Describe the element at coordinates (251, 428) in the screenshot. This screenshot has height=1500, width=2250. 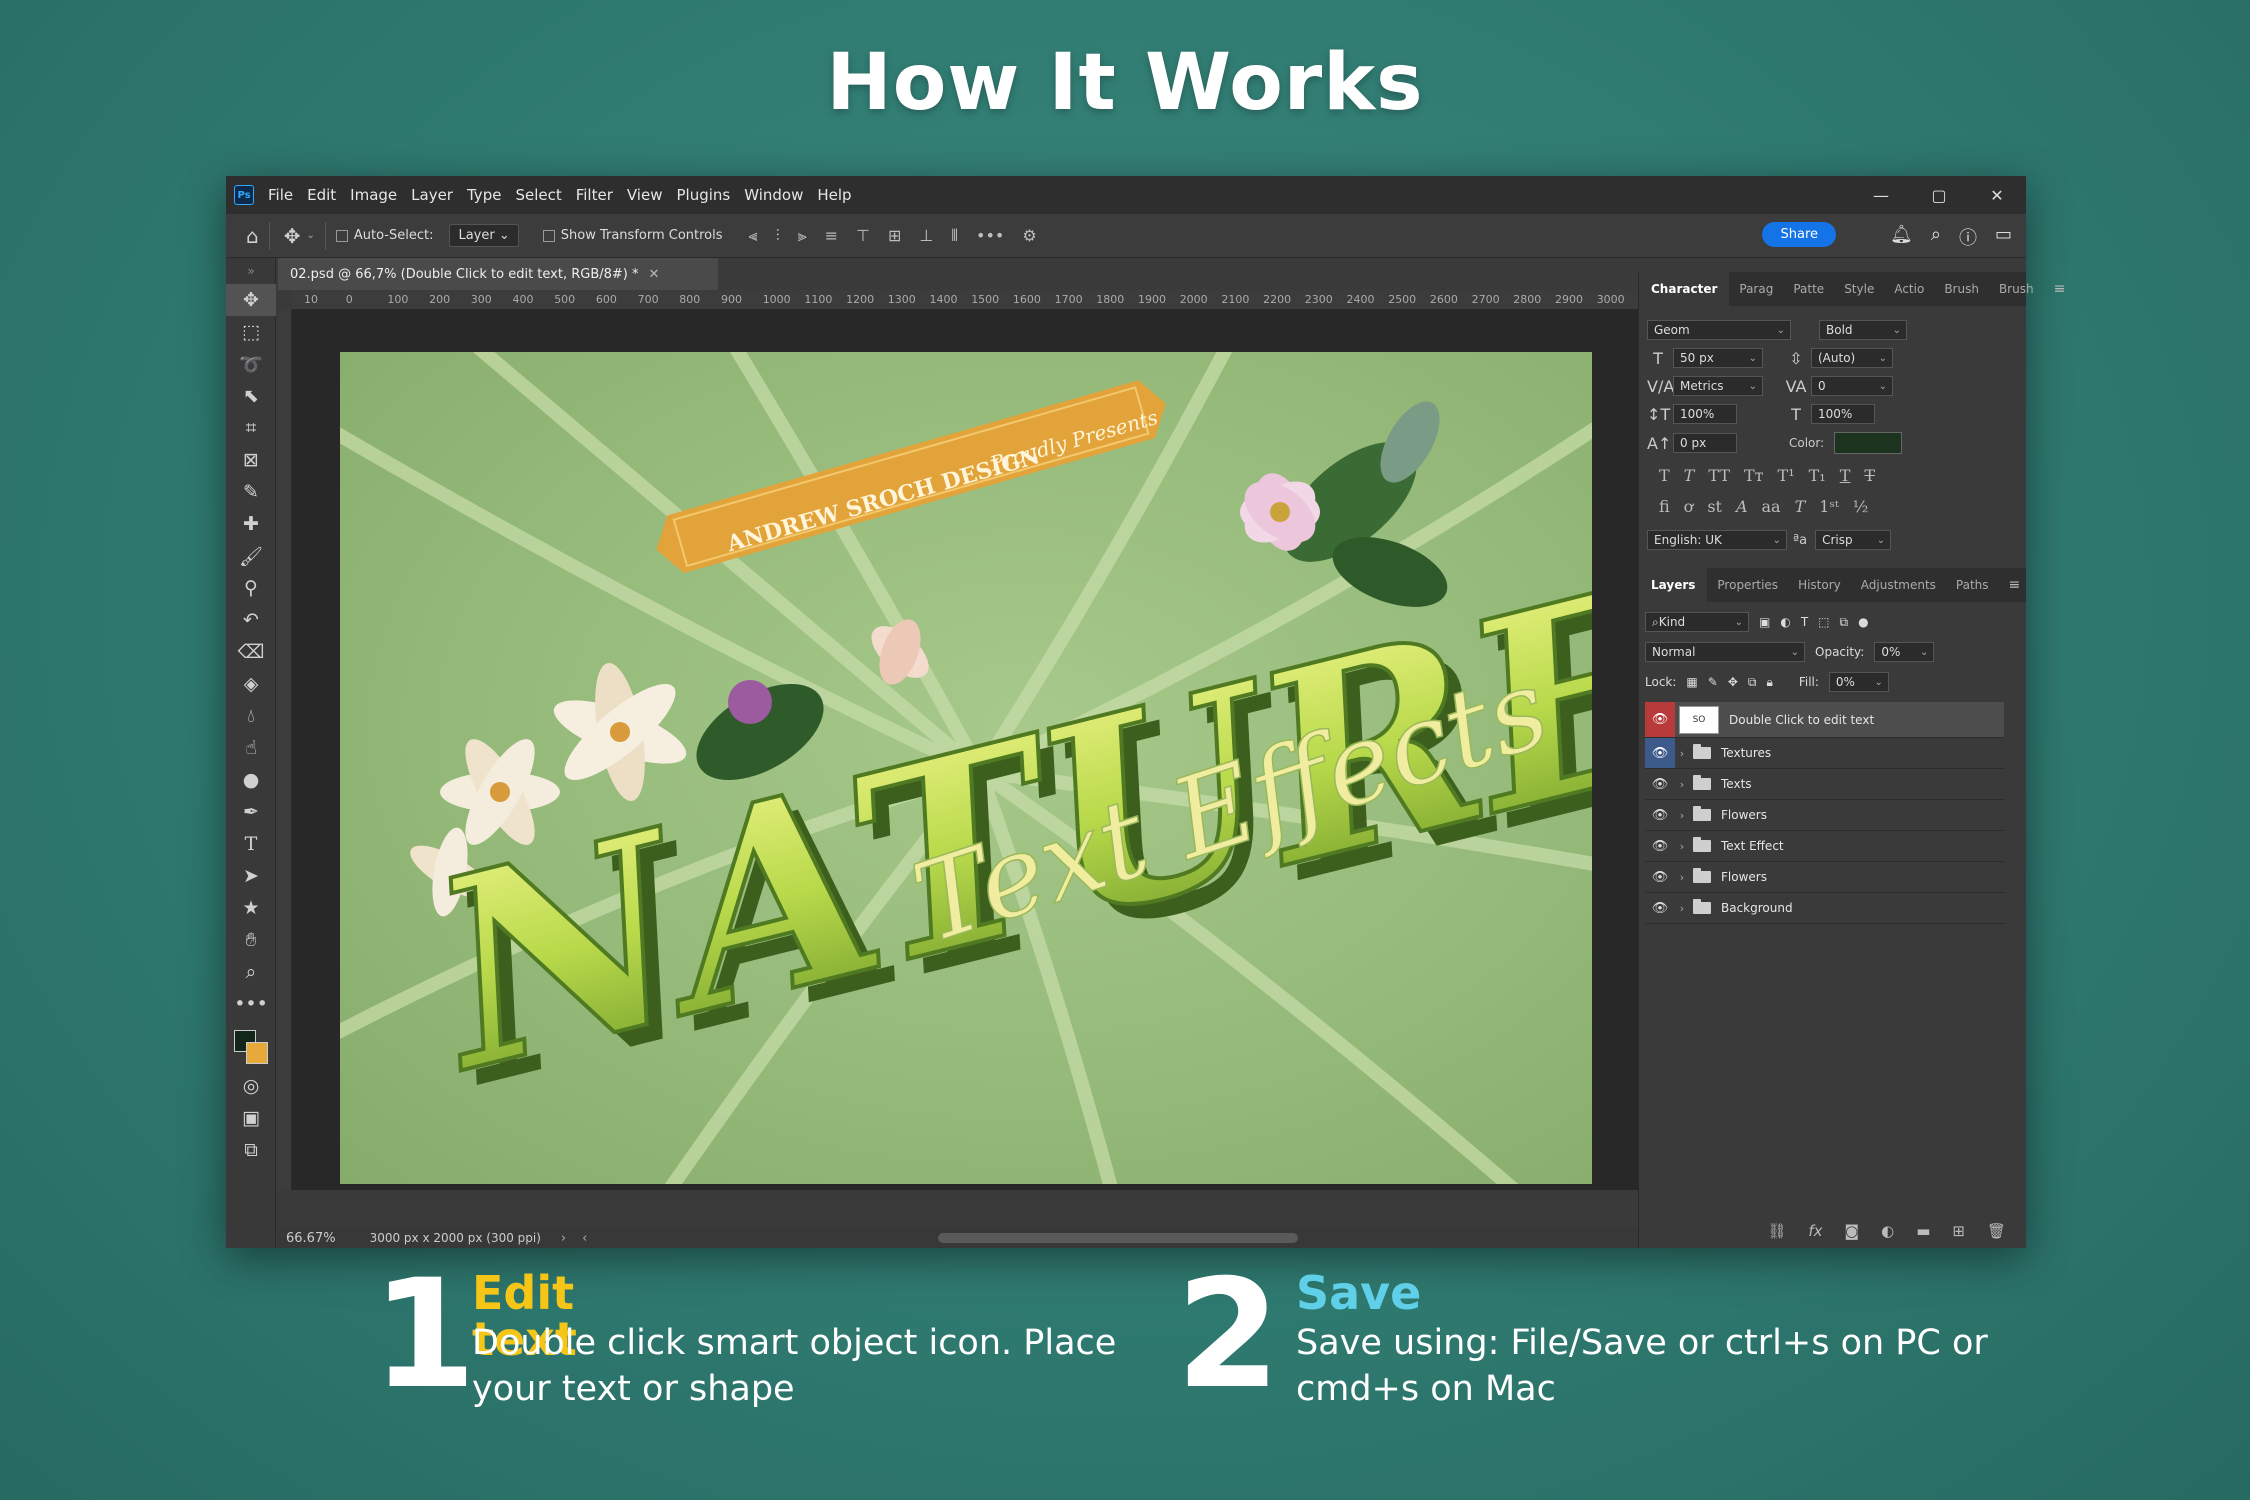
I see `crop-tool-icon: ⌗` at that location.